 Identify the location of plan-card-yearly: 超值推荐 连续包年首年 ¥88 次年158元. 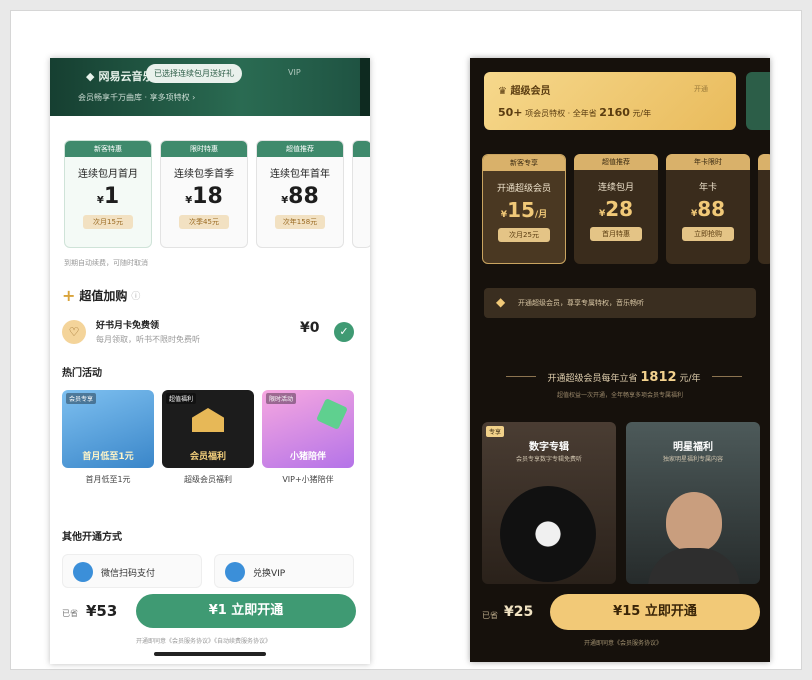
(300, 194).